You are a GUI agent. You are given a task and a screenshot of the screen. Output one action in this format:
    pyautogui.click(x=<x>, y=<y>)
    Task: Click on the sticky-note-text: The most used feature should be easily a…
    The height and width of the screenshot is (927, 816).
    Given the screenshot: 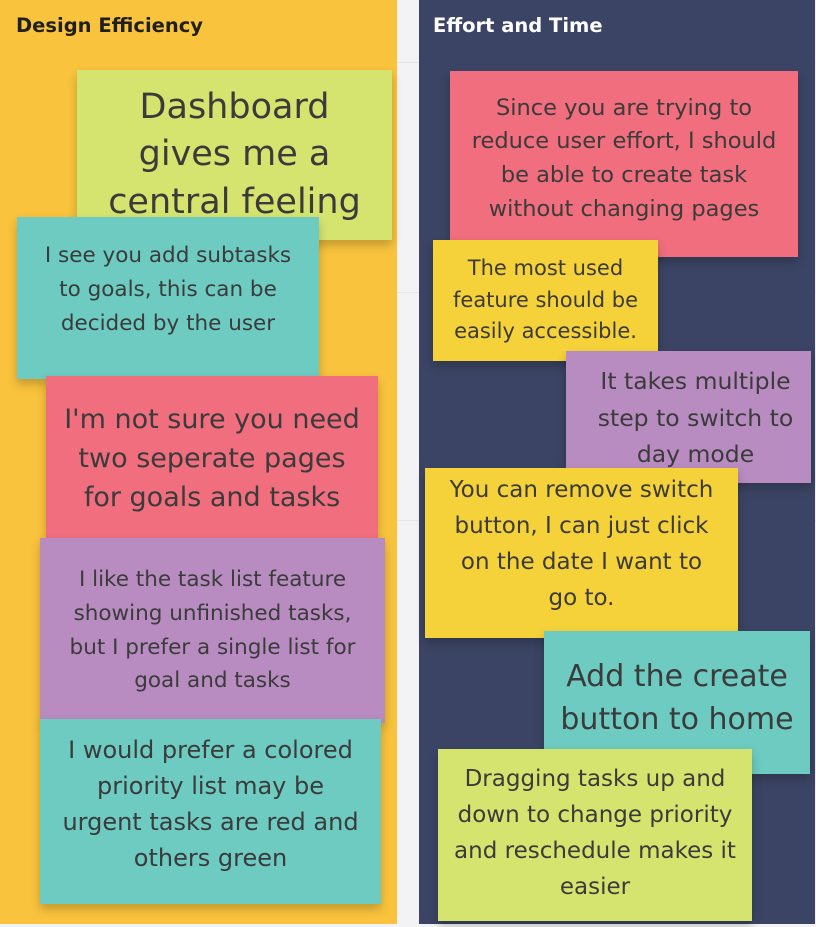 What is the action you would take?
    pyautogui.click(x=545, y=300)
    